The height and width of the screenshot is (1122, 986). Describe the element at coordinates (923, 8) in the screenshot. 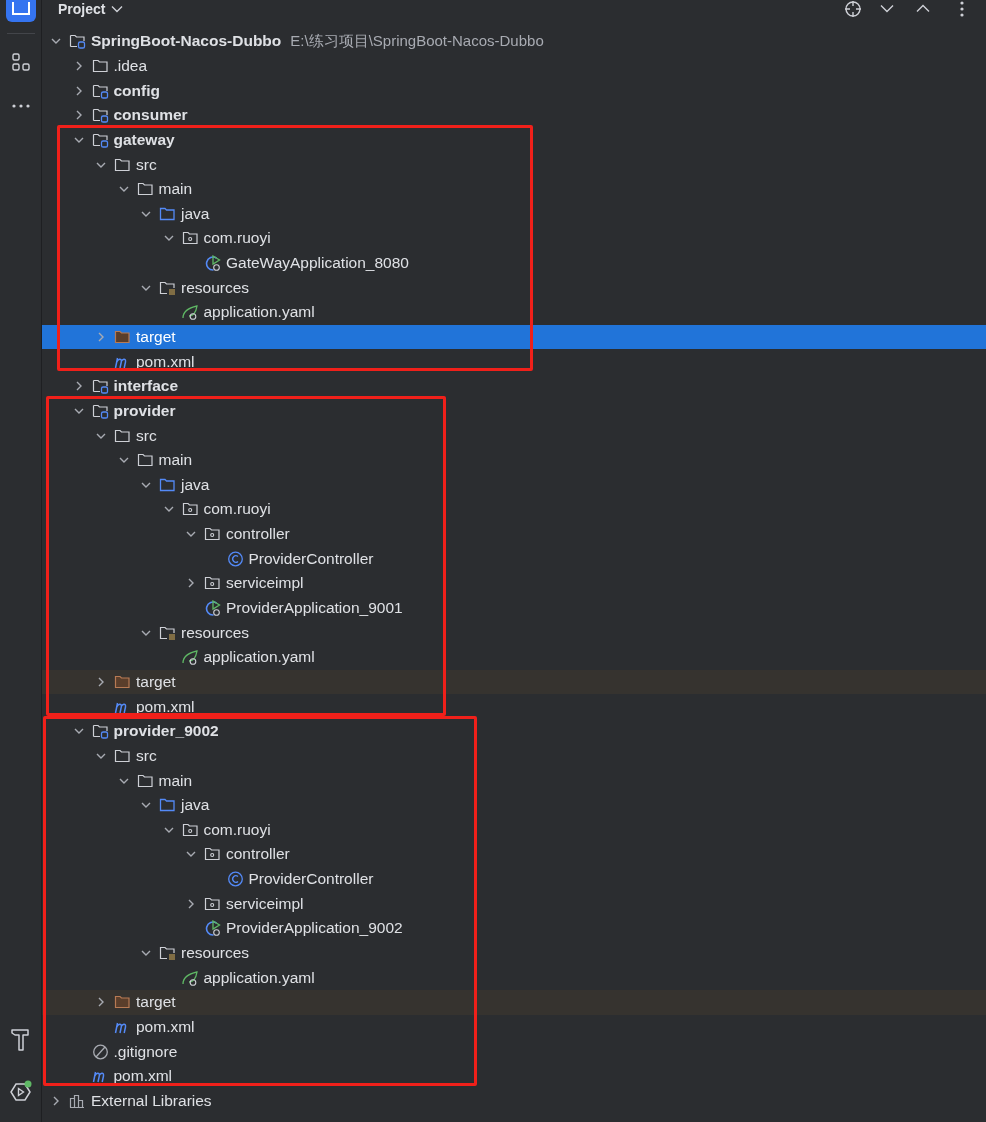

I see `collapse-all-icon` at that location.